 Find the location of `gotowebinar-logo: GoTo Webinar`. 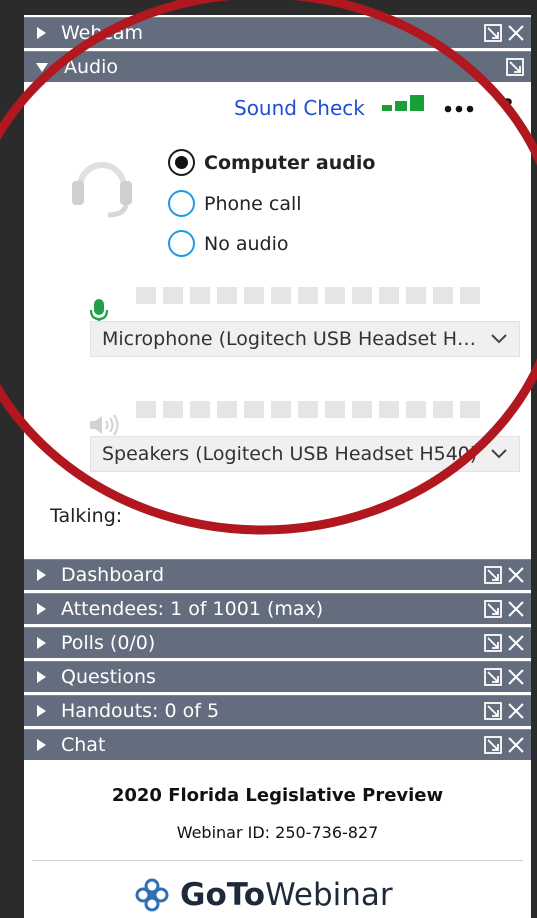

gotowebinar-logo: GoTo Webinar is located at coordinates (262, 895).